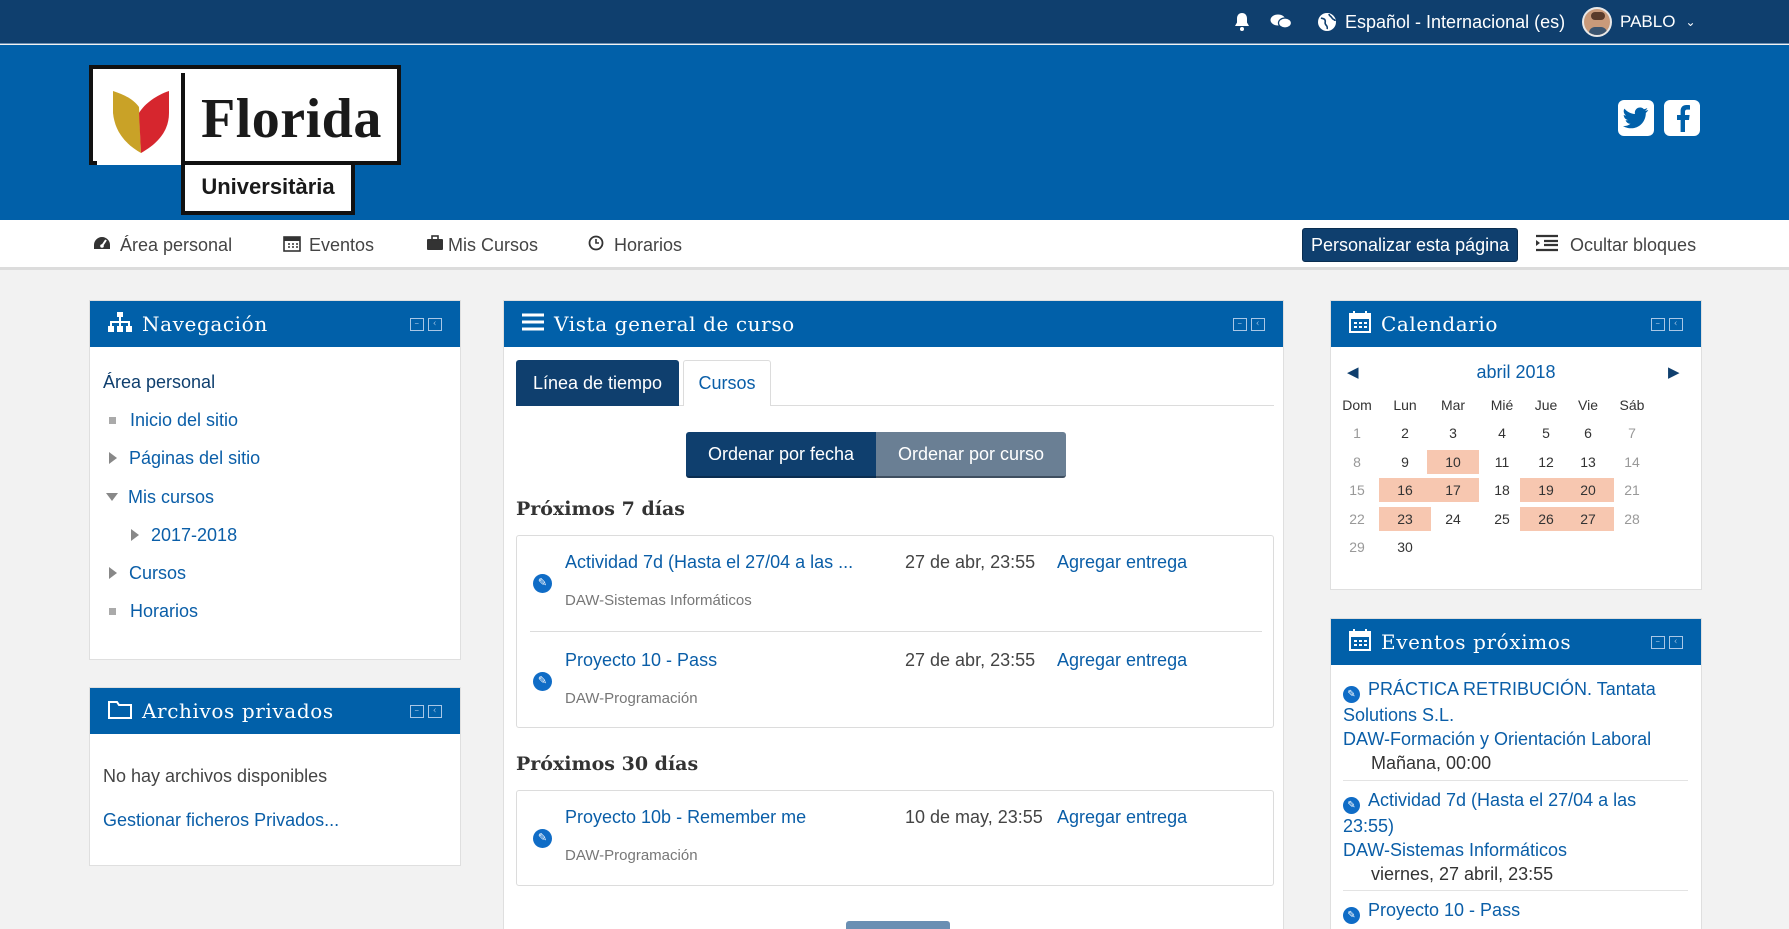 This screenshot has width=1789, height=929. What do you see at coordinates (482, 245) in the screenshot?
I see `nav-item-mis-cursos: Mis Cursos` at bounding box center [482, 245].